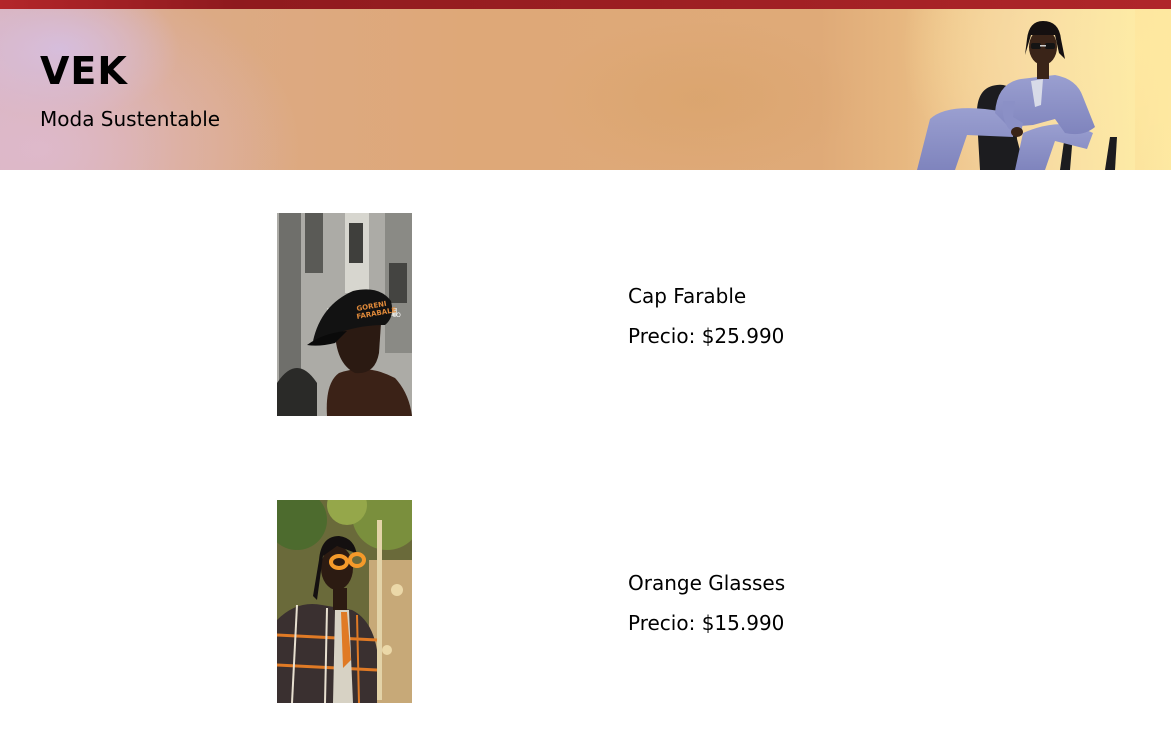 Image resolution: width=1171 pixels, height=743 pixels. Describe the element at coordinates (743, 623) in the screenshot. I see `price-value: $15.990` at that location.